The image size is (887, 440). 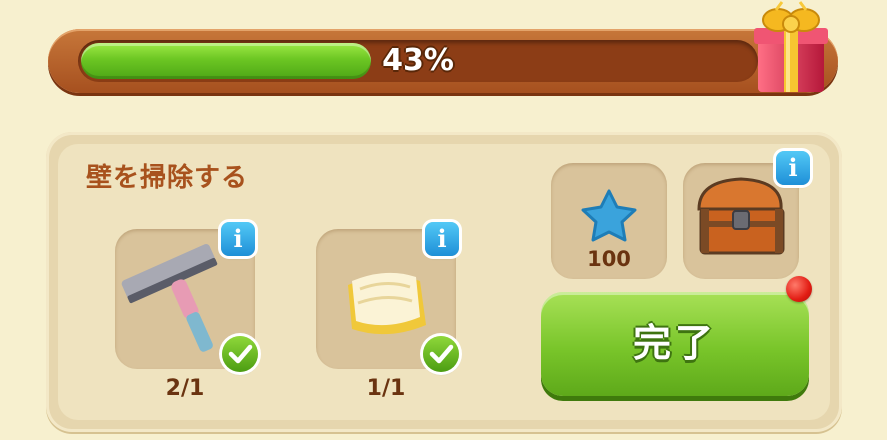 What do you see at coordinates (167, 178) in the screenshot?
I see `task-title: 壁を掃除する` at bounding box center [167, 178].